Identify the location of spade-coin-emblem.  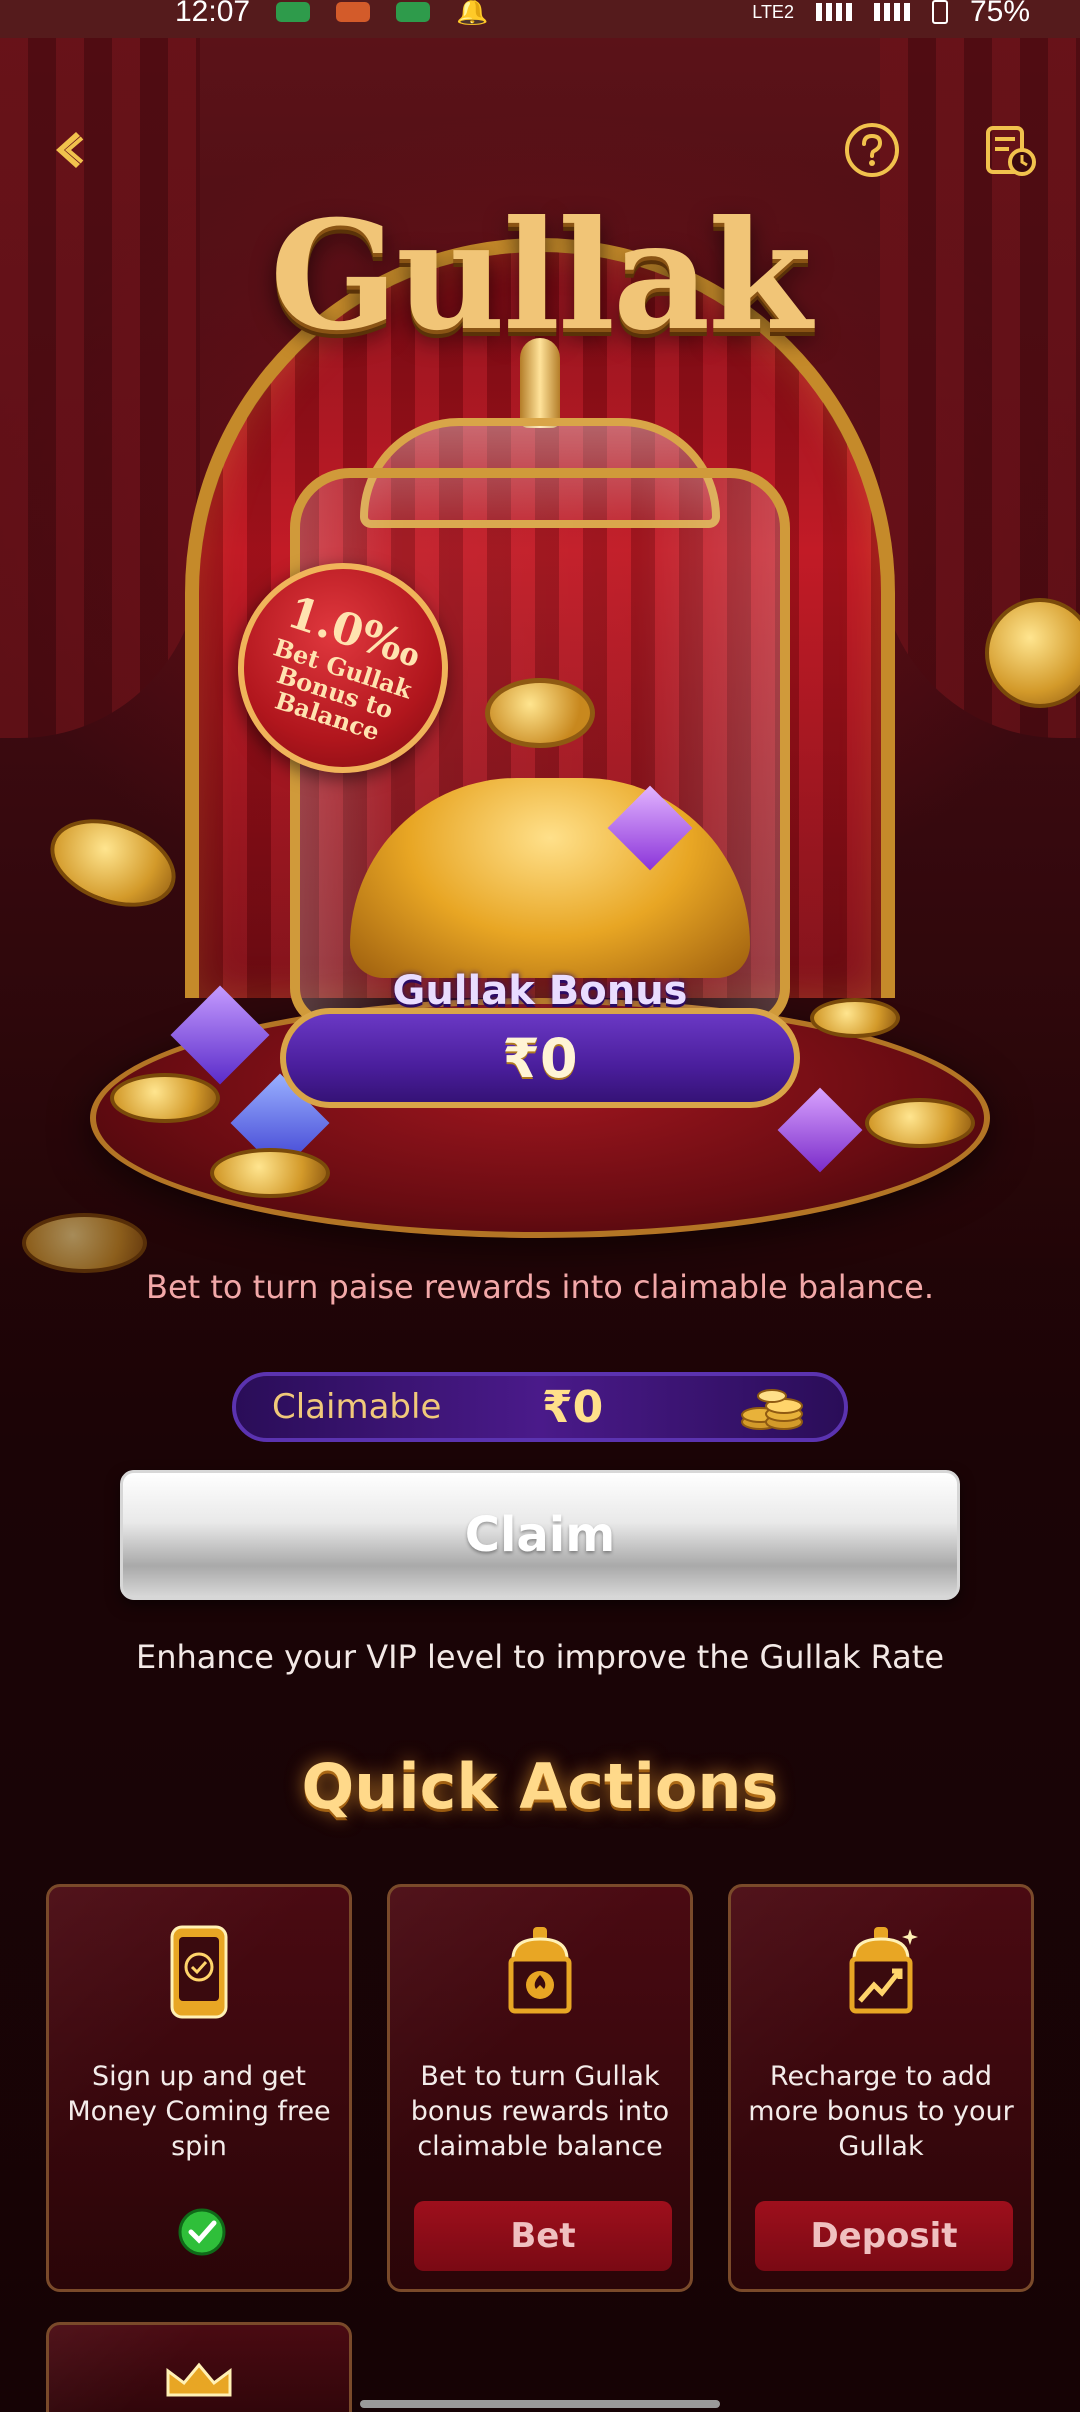
(540, 713).